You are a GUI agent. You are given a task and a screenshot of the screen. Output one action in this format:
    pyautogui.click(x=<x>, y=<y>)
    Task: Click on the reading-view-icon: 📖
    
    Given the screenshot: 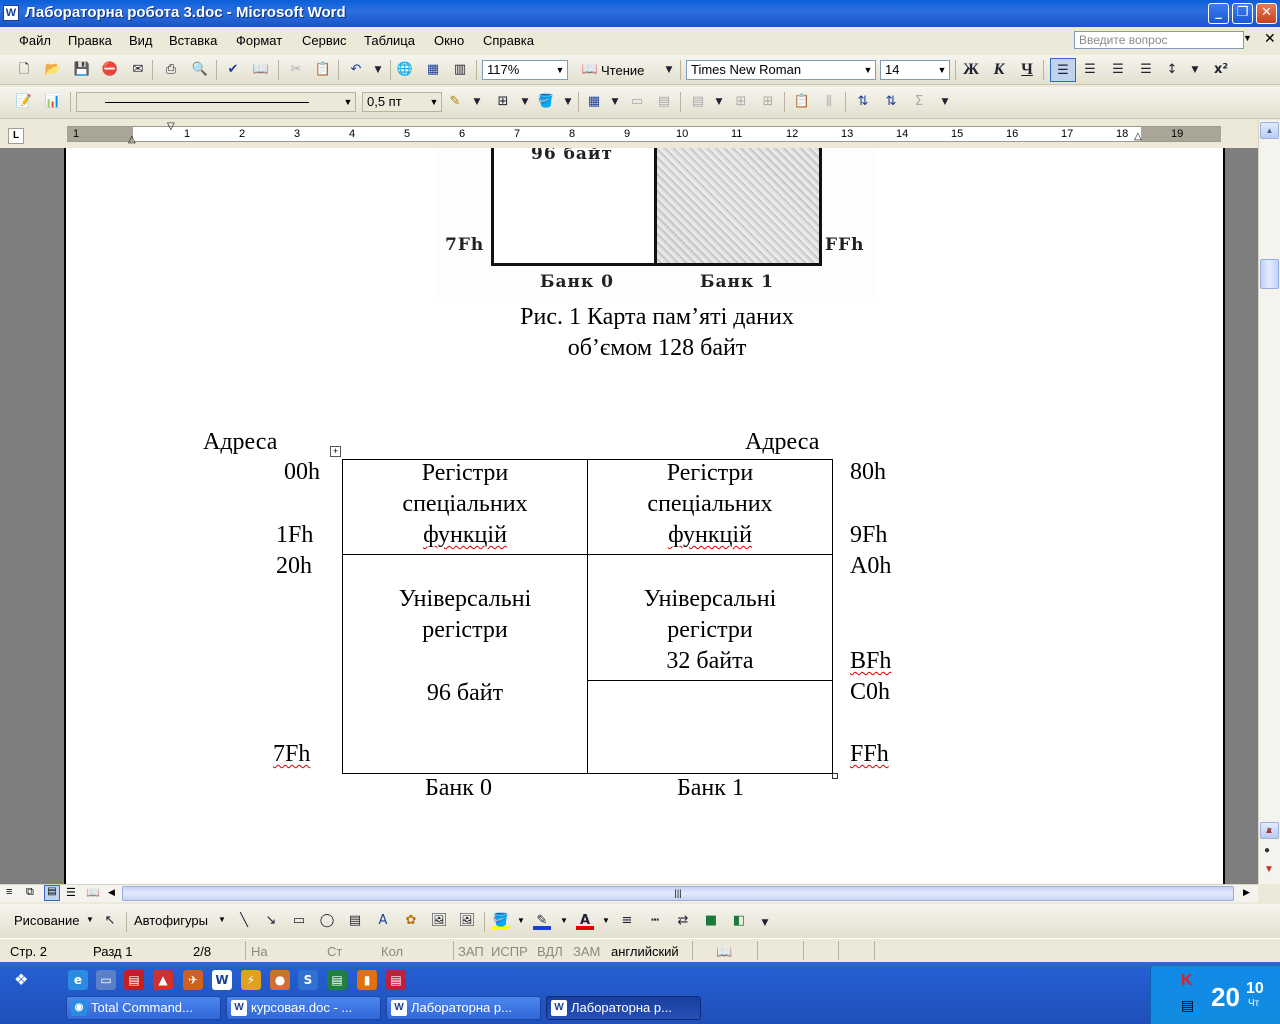 What is the action you would take?
    pyautogui.click(x=93, y=892)
    